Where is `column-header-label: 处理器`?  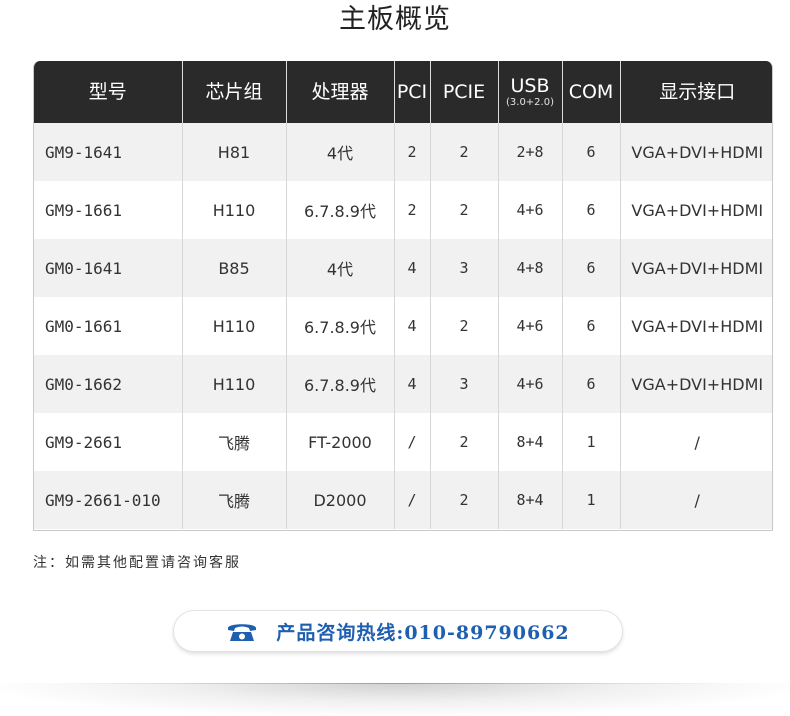
column-header-label: 处理器 is located at coordinates (340, 92).